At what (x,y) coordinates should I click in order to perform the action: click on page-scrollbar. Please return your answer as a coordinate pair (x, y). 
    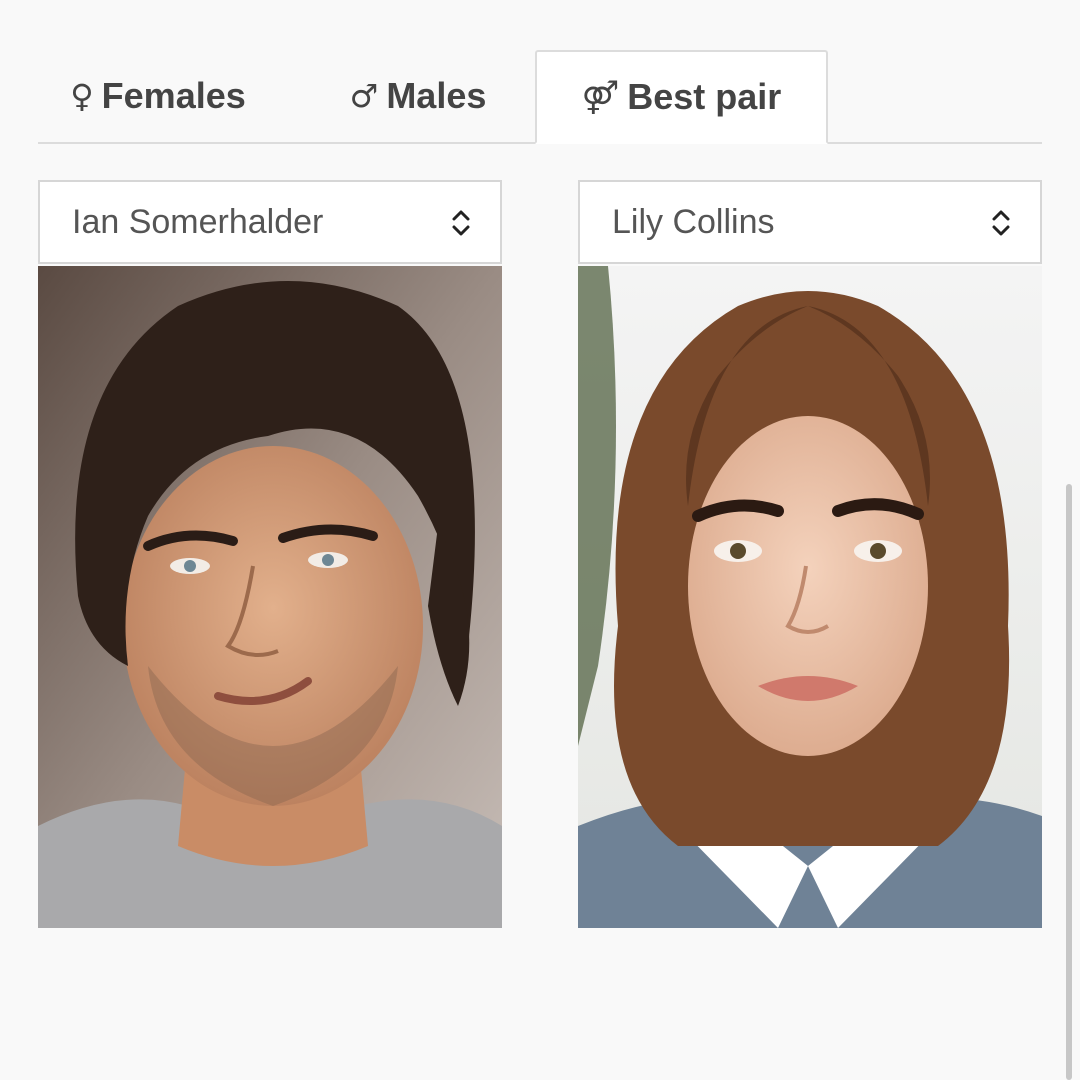
    Looking at the image, I should click on (1069, 782).